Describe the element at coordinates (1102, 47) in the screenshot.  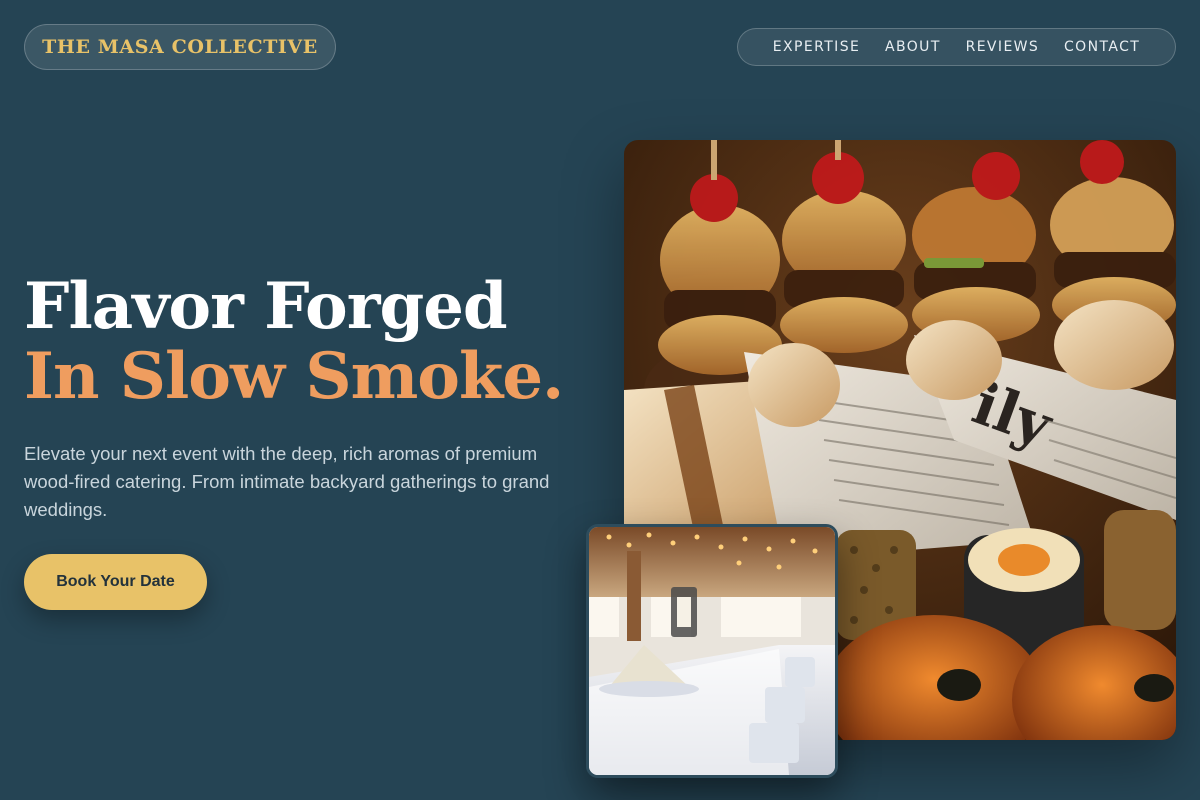
I see `nav-link-contact: CONTACT` at that location.